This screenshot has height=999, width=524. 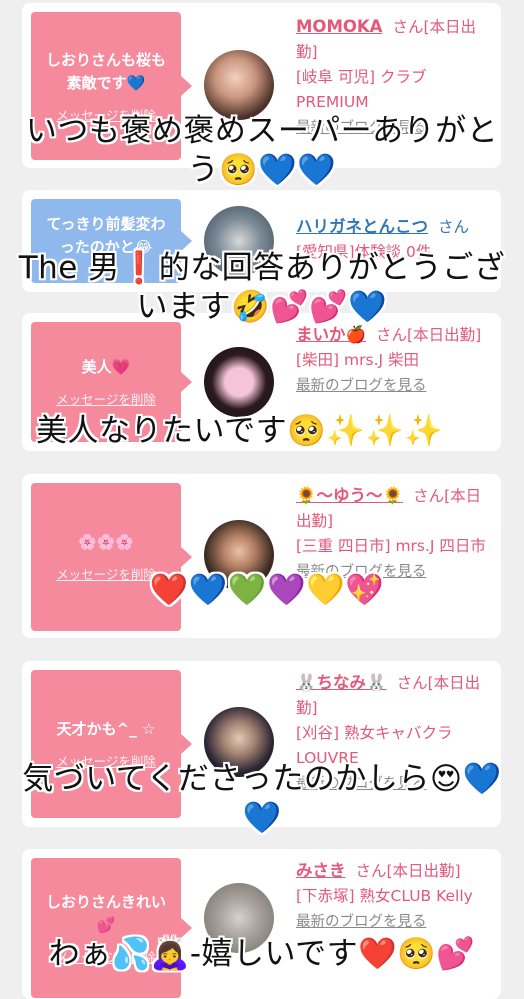 I want to click on bubble-text: 美人💗, so click(x=106, y=367).